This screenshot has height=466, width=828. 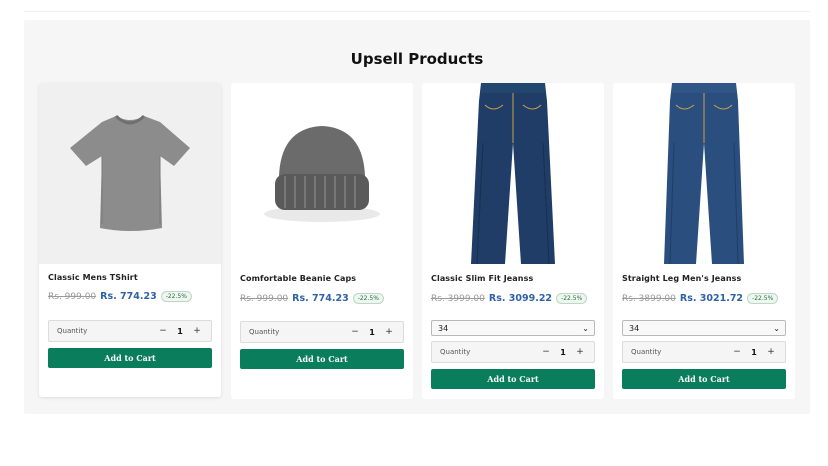 What do you see at coordinates (482, 278) in the screenshot?
I see `product-name: Classic Slim Fit Jeanss` at bounding box center [482, 278].